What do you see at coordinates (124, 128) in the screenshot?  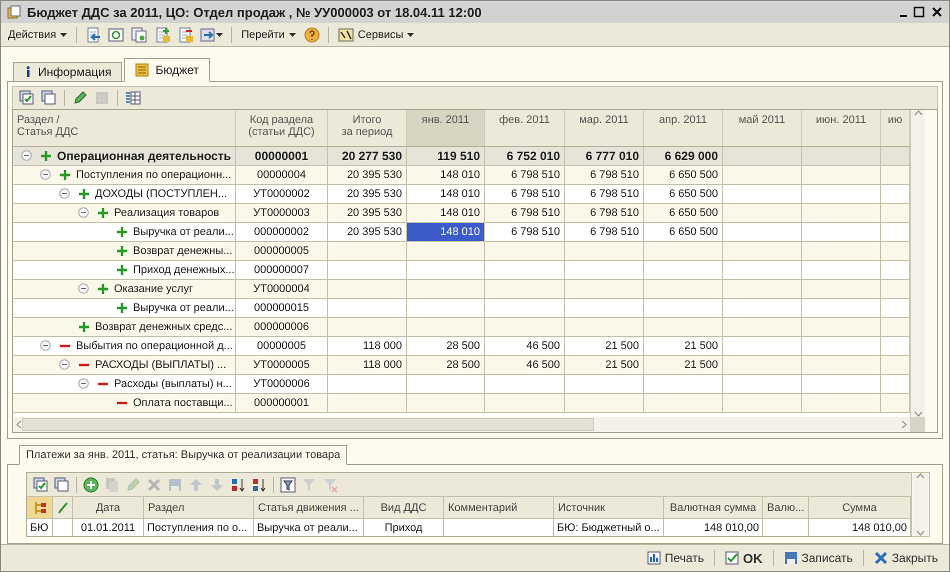 I see `column-header: Раздел / Статья ДДС` at bounding box center [124, 128].